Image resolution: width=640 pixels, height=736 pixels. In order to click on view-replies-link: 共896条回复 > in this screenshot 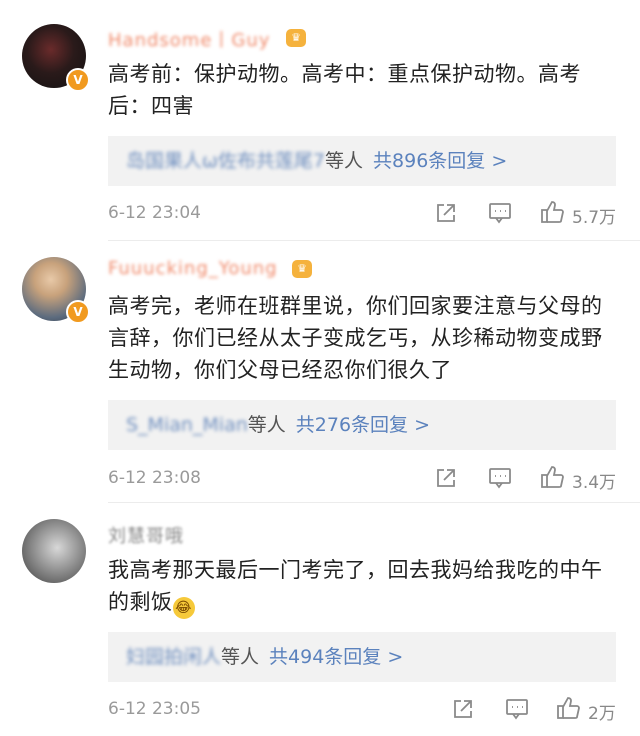, I will do `click(440, 161)`.